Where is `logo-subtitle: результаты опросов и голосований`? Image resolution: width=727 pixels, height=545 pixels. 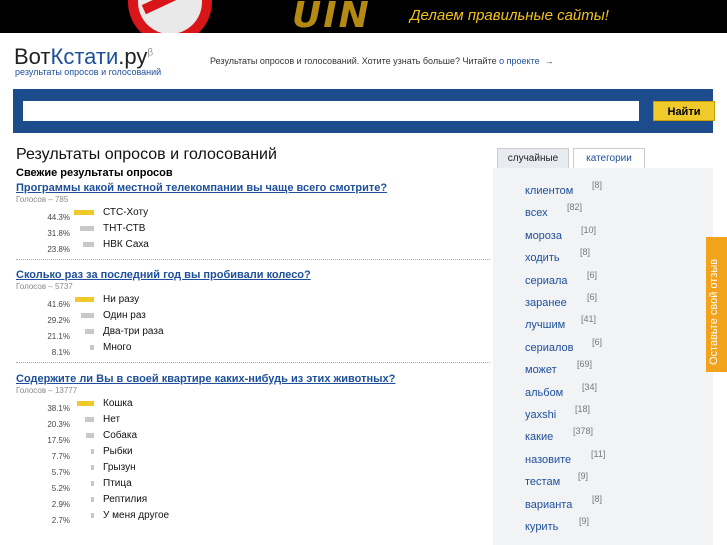
logo-subtitle: результаты опросов и голосований is located at coordinates (88, 72).